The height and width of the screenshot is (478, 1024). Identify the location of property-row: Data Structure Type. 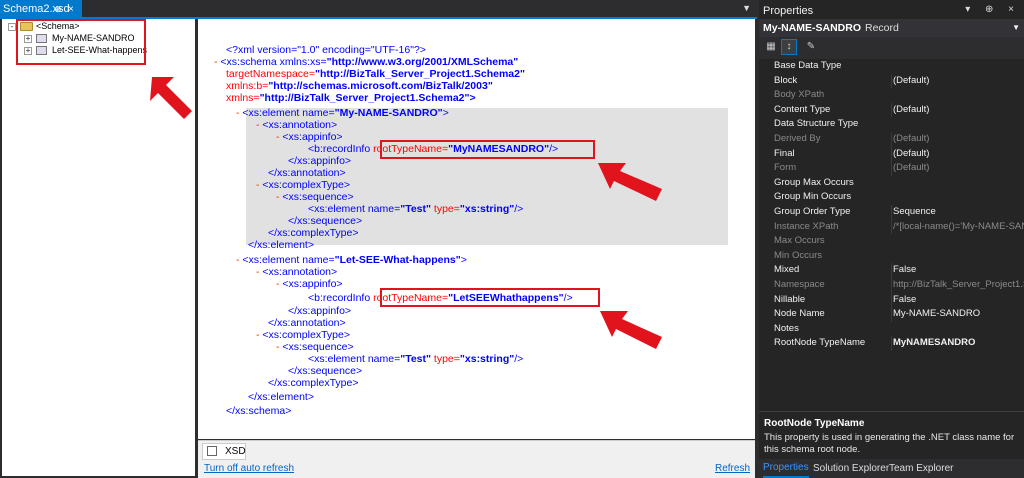
(891, 124).